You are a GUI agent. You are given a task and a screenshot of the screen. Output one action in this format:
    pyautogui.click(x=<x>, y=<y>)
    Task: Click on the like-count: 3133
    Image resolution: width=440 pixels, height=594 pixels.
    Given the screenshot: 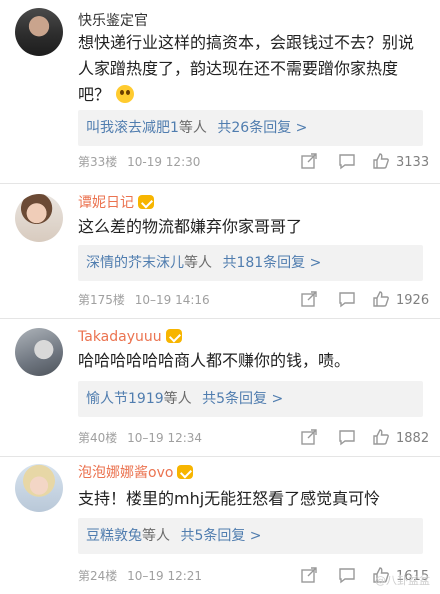 What is the action you would take?
    pyautogui.click(x=413, y=162)
    